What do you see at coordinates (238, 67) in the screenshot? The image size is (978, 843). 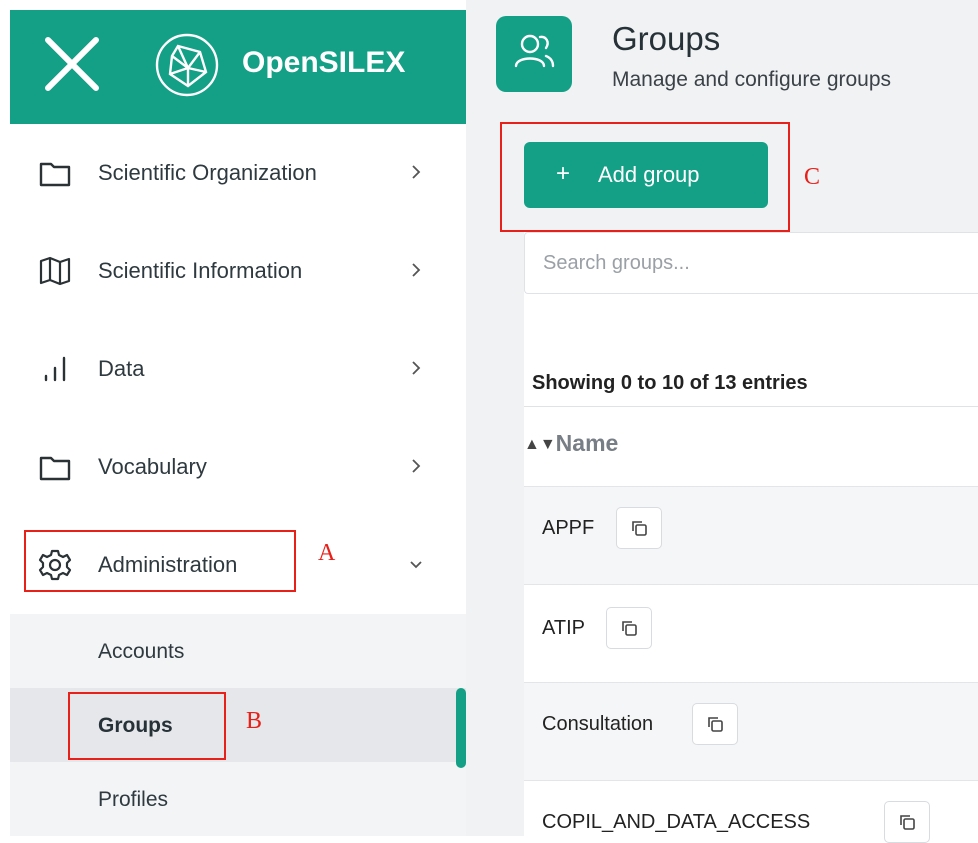 I see `sidebar-header: OpenSILEX` at bounding box center [238, 67].